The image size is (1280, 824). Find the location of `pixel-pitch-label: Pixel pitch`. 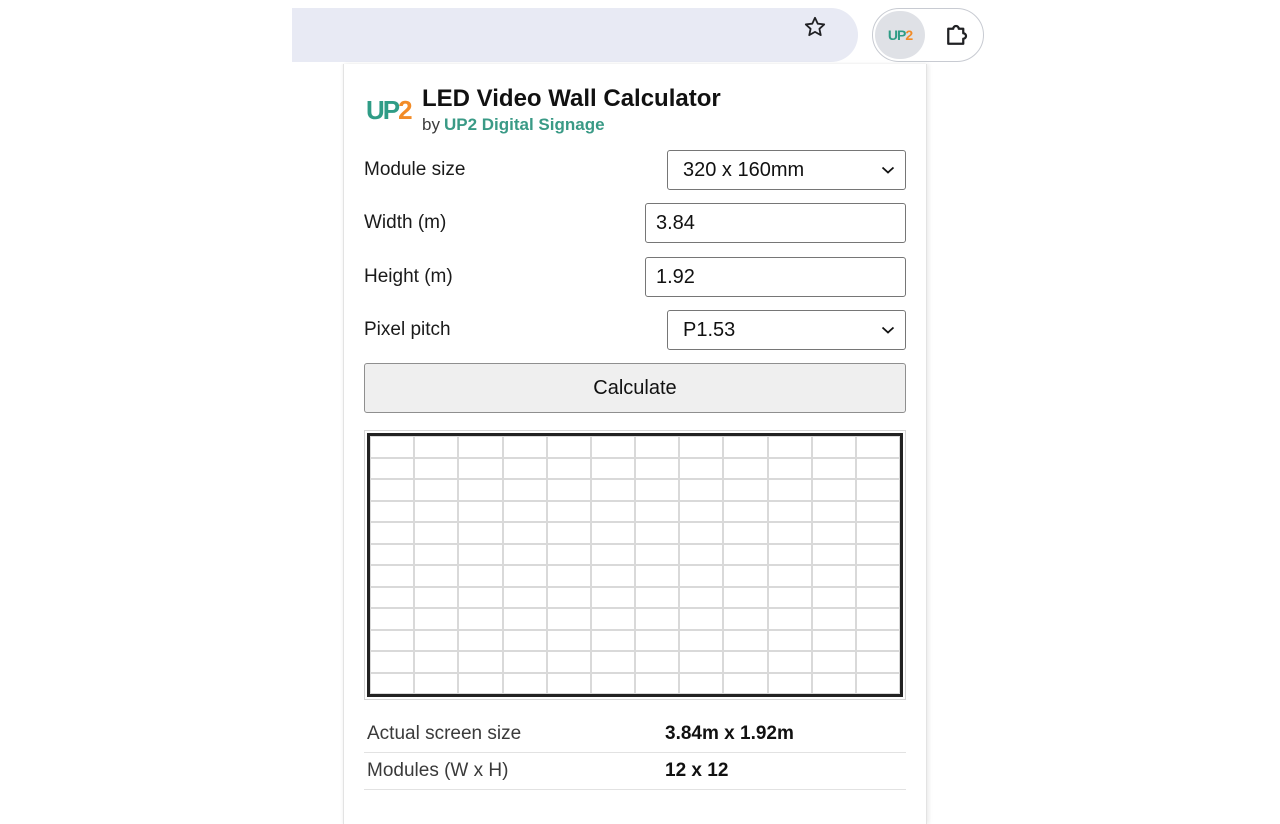

pixel-pitch-label: Pixel pitch is located at coordinates (407, 329).